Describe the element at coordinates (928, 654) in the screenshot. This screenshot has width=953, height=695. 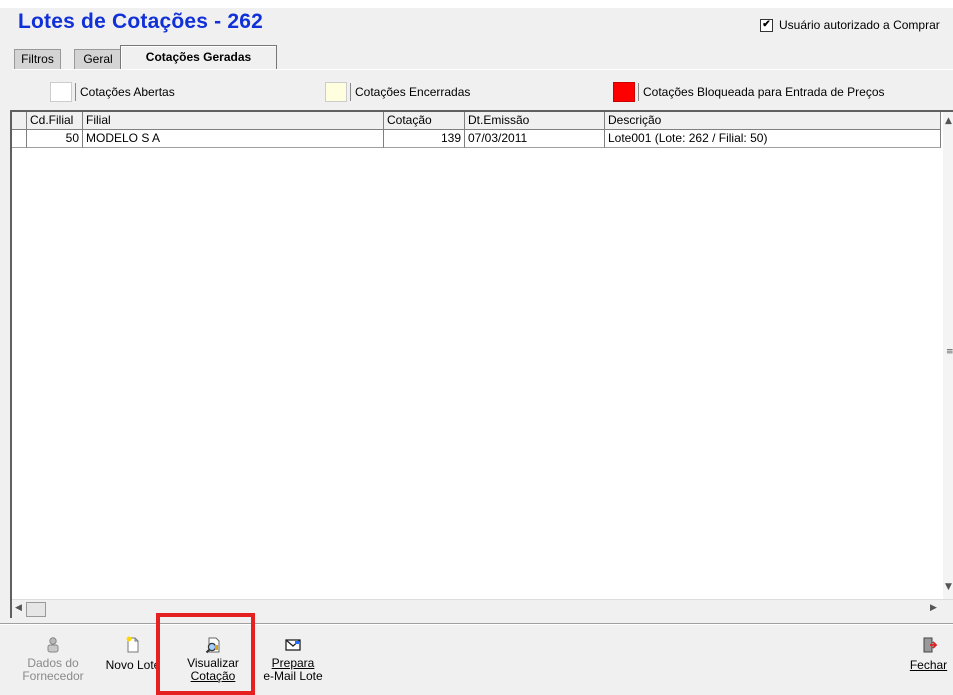
I see `fechar-button: Fechar` at that location.